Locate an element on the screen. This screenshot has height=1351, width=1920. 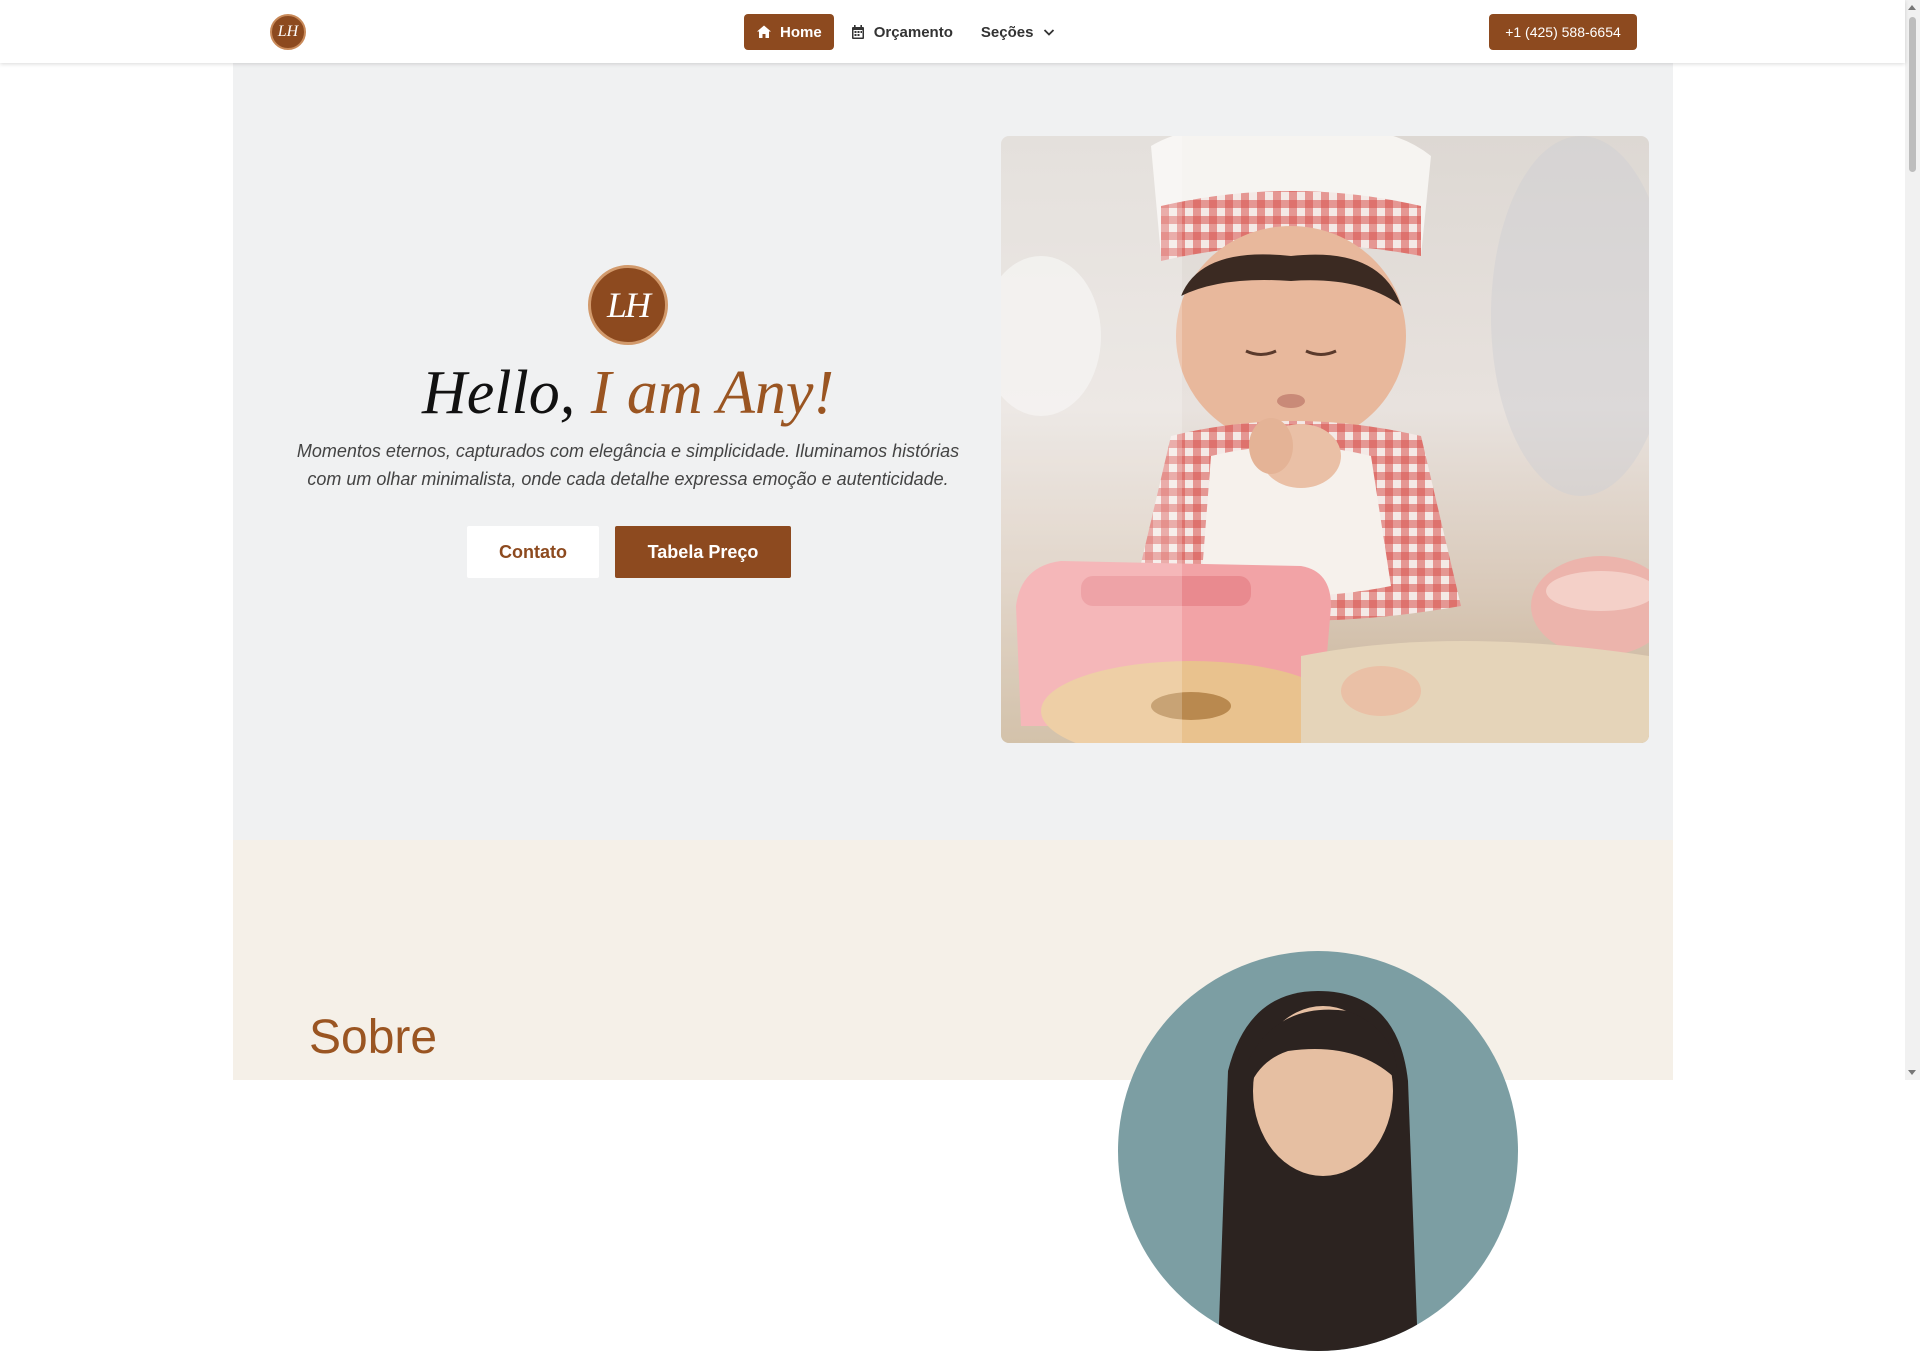
hero-logo: LH is located at coordinates (628, 305).